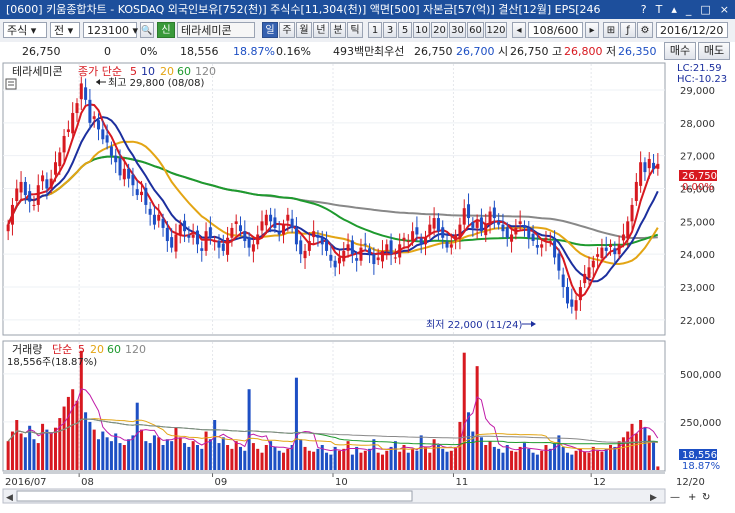  What do you see at coordinates (475, 30) in the screenshot?
I see `interval-60-button: 60` at bounding box center [475, 30].